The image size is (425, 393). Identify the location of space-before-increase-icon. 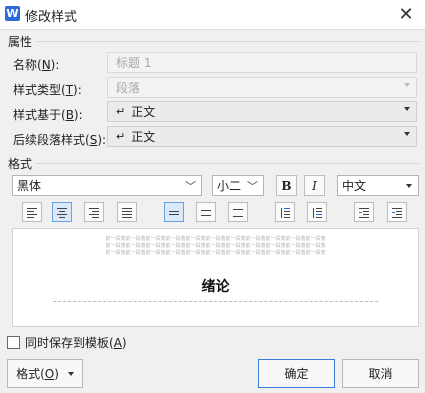
(285, 212).